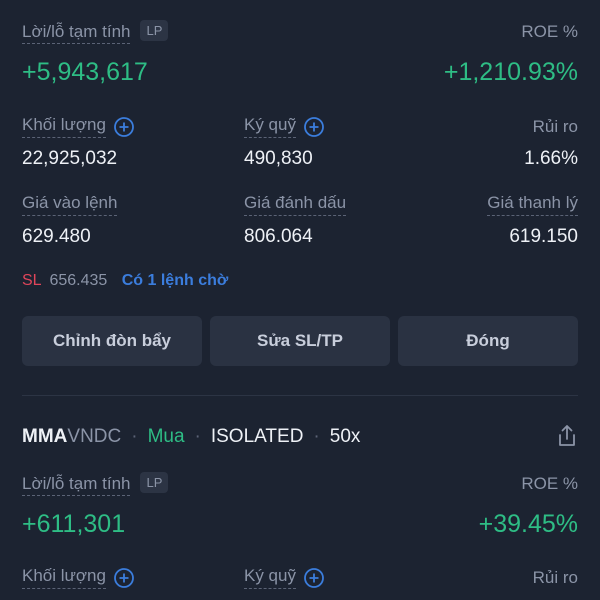  I want to click on pnl-label-row-2: Lời/lỗ tạm tính LP, so click(95, 484).